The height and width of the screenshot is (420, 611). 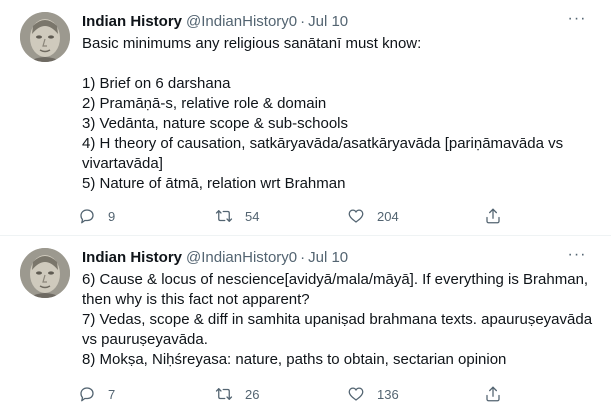 What do you see at coordinates (112, 394) in the screenshot?
I see `reply-count: 7` at bounding box center [112, 394].